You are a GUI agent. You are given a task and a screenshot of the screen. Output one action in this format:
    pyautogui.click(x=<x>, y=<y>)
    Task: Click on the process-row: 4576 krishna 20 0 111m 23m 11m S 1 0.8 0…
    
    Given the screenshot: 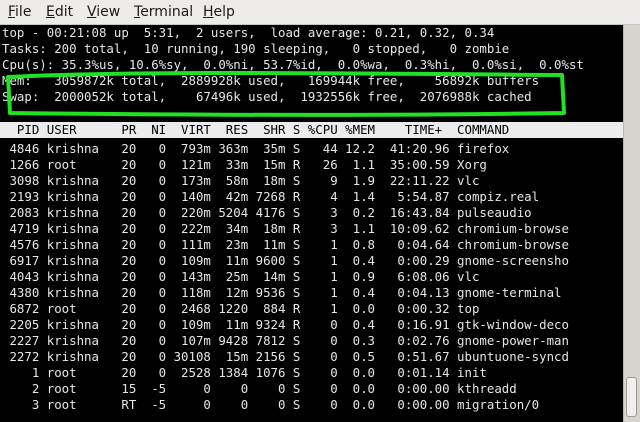 What is the action you would take?
    pyautogui.click(x=285, y=244)
    